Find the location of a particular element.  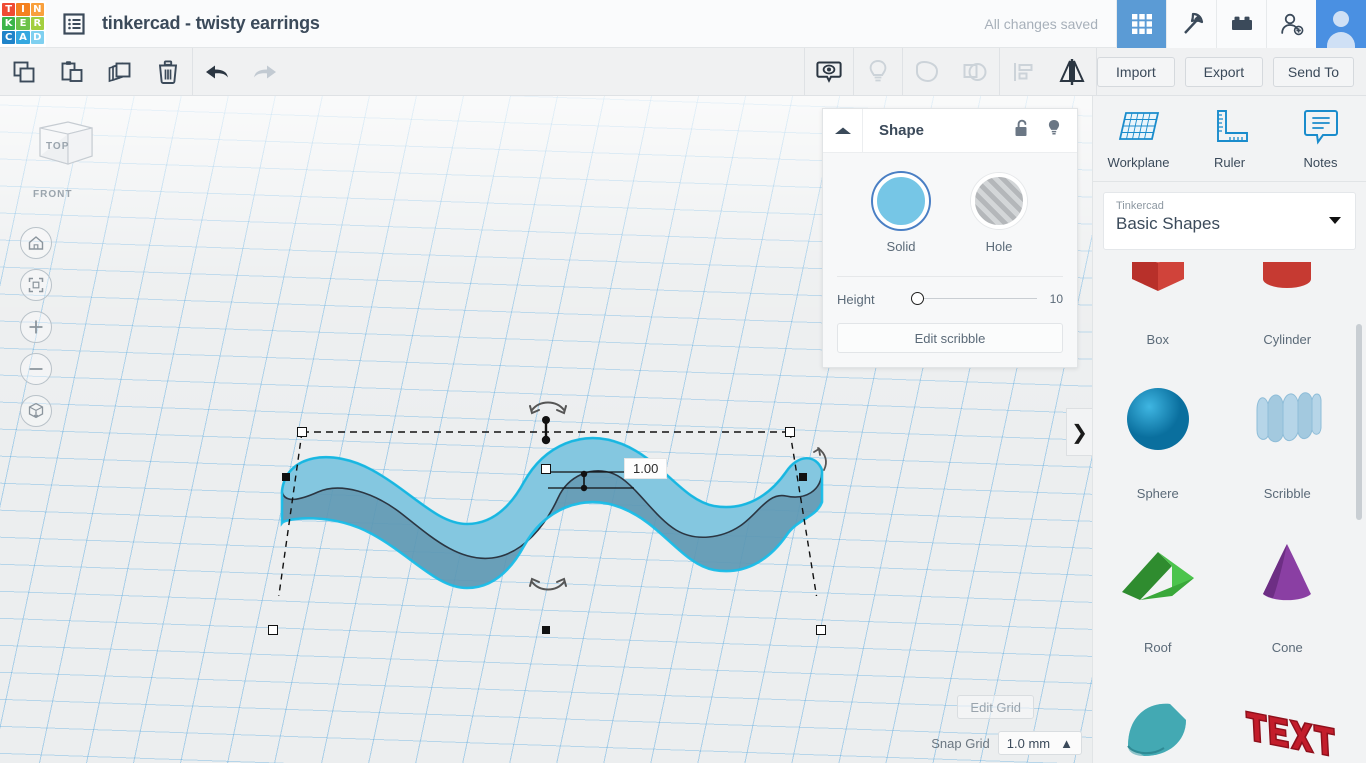

shape-cone: Cone is located at coordinates (1288, 590).